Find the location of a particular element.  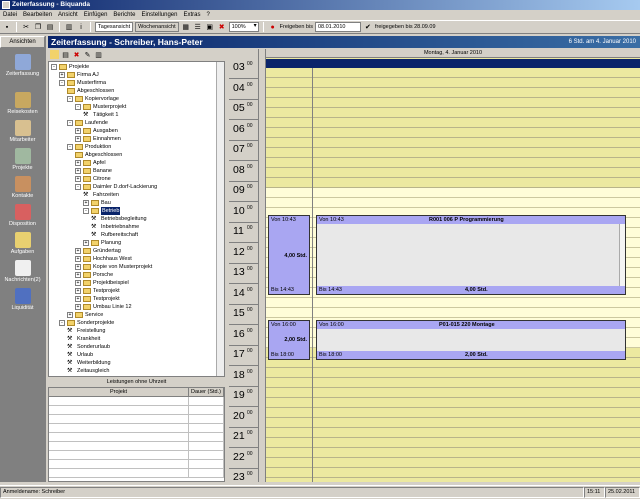

tree-node: + Umbau Linie 12 is located at coordinates (103, 307).